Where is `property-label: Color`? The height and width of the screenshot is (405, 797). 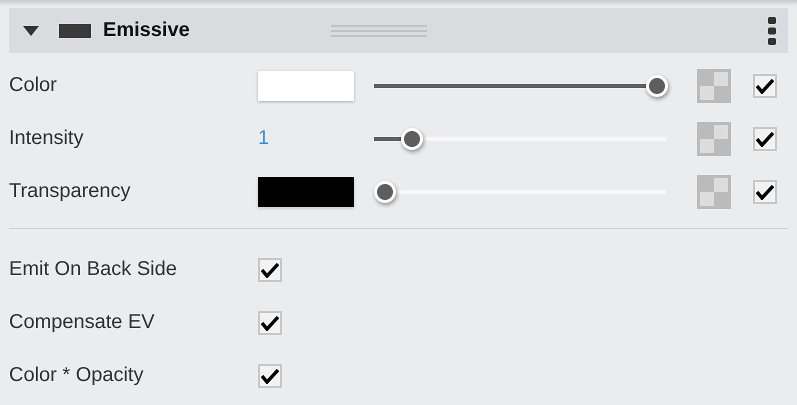
property-label: Color is located at coordinates (33, 85).